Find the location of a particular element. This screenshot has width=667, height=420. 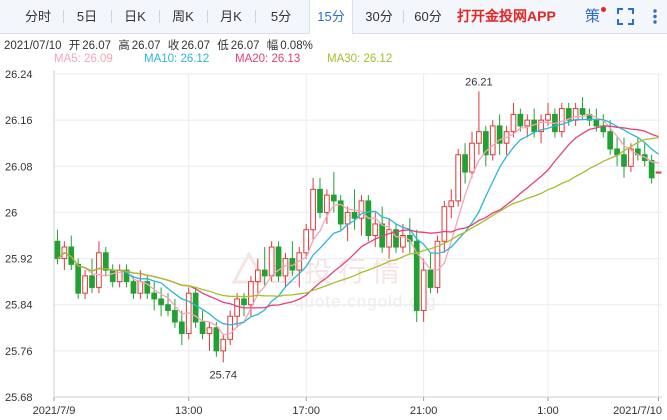

low-annotation: 25.74 is located at coordinates (224, 375).